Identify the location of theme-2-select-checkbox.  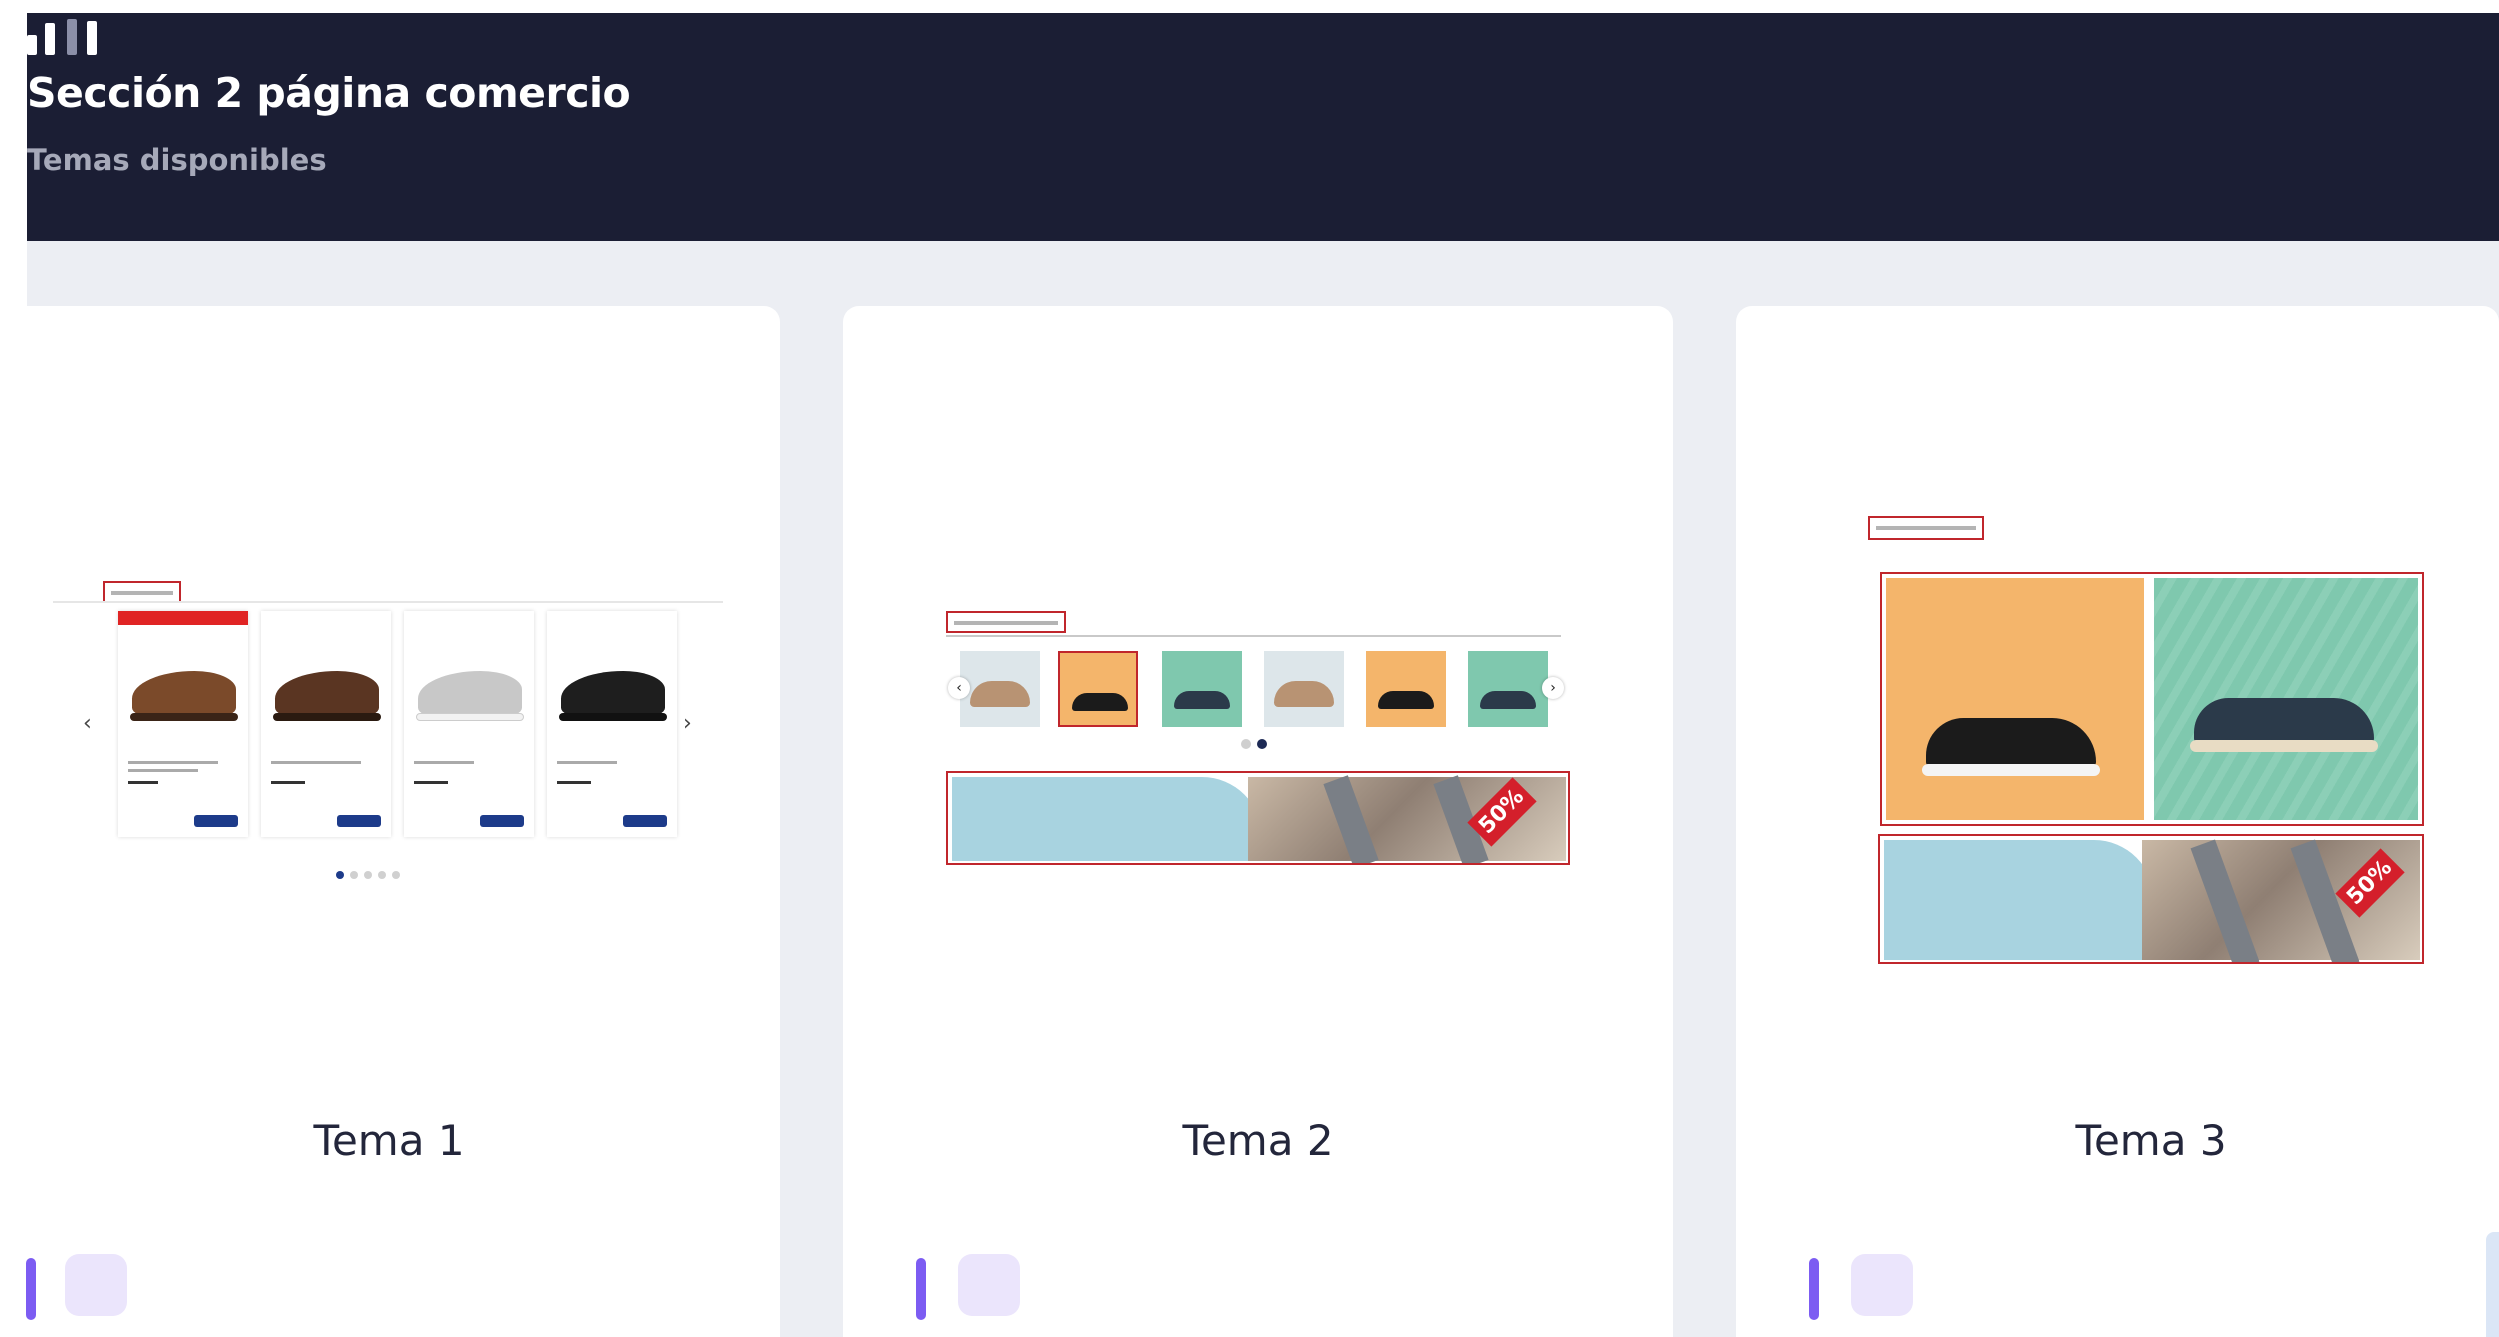
(989, 1285).